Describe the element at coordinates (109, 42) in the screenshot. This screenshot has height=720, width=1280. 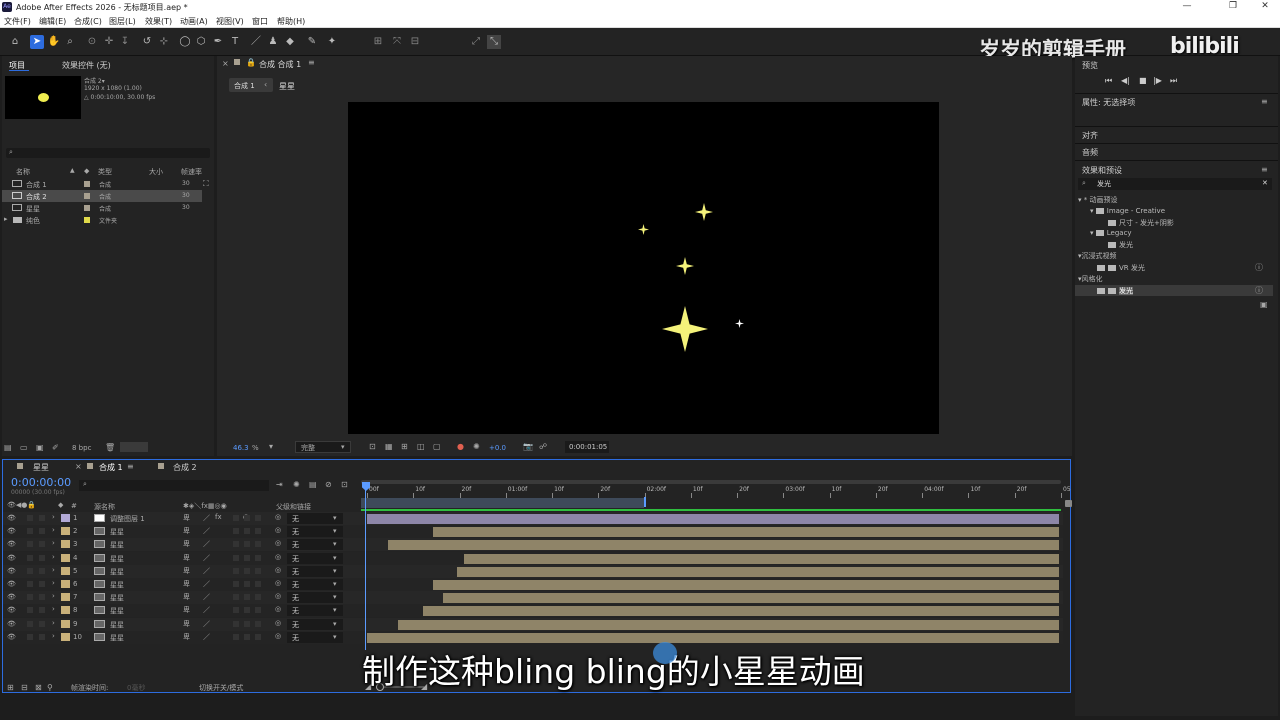
I see `pan-camera-icon: ✛` at that location.